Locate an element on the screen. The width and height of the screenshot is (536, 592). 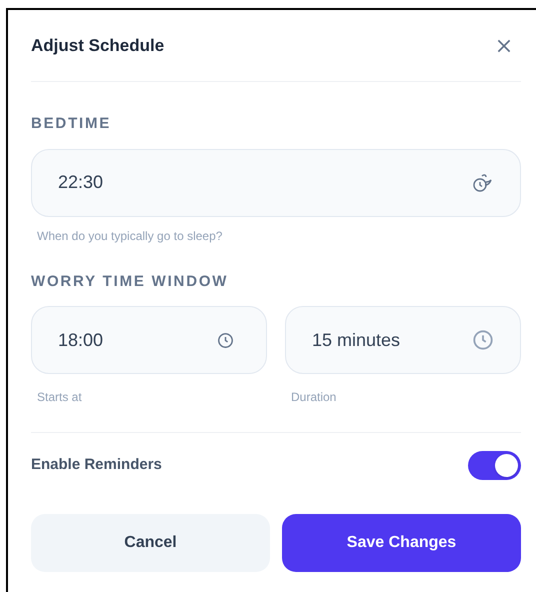
bedtime-field: 22:30 is located at coordinates (276, 182).